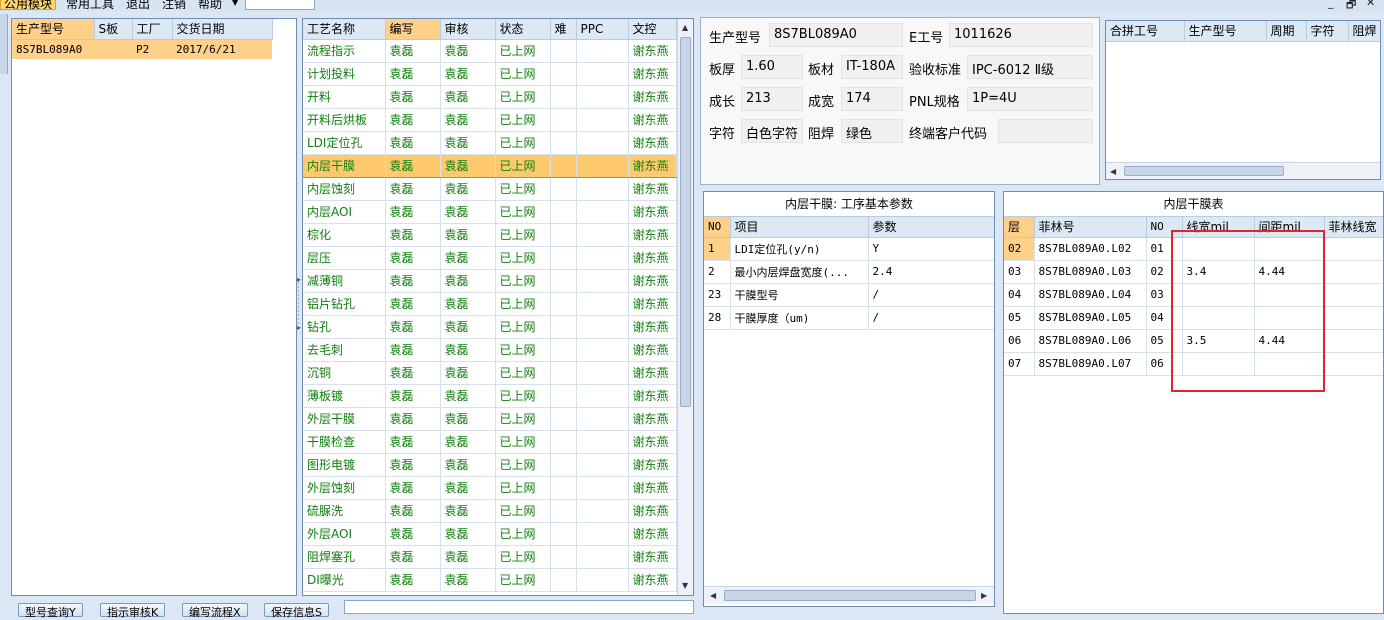  Describe the element at coordinates (1370, 4) in the screenshot. I see `close-icon: ✕` at that location.